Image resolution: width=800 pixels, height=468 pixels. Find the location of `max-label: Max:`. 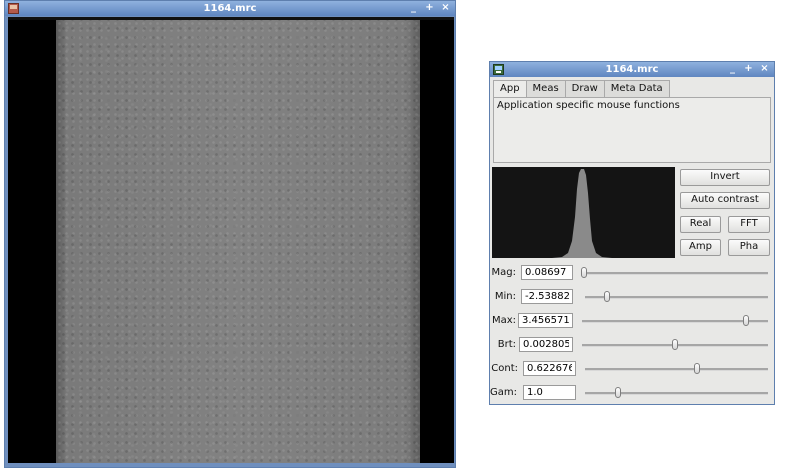

max-label: Max: is located at coordinates (503, 320).